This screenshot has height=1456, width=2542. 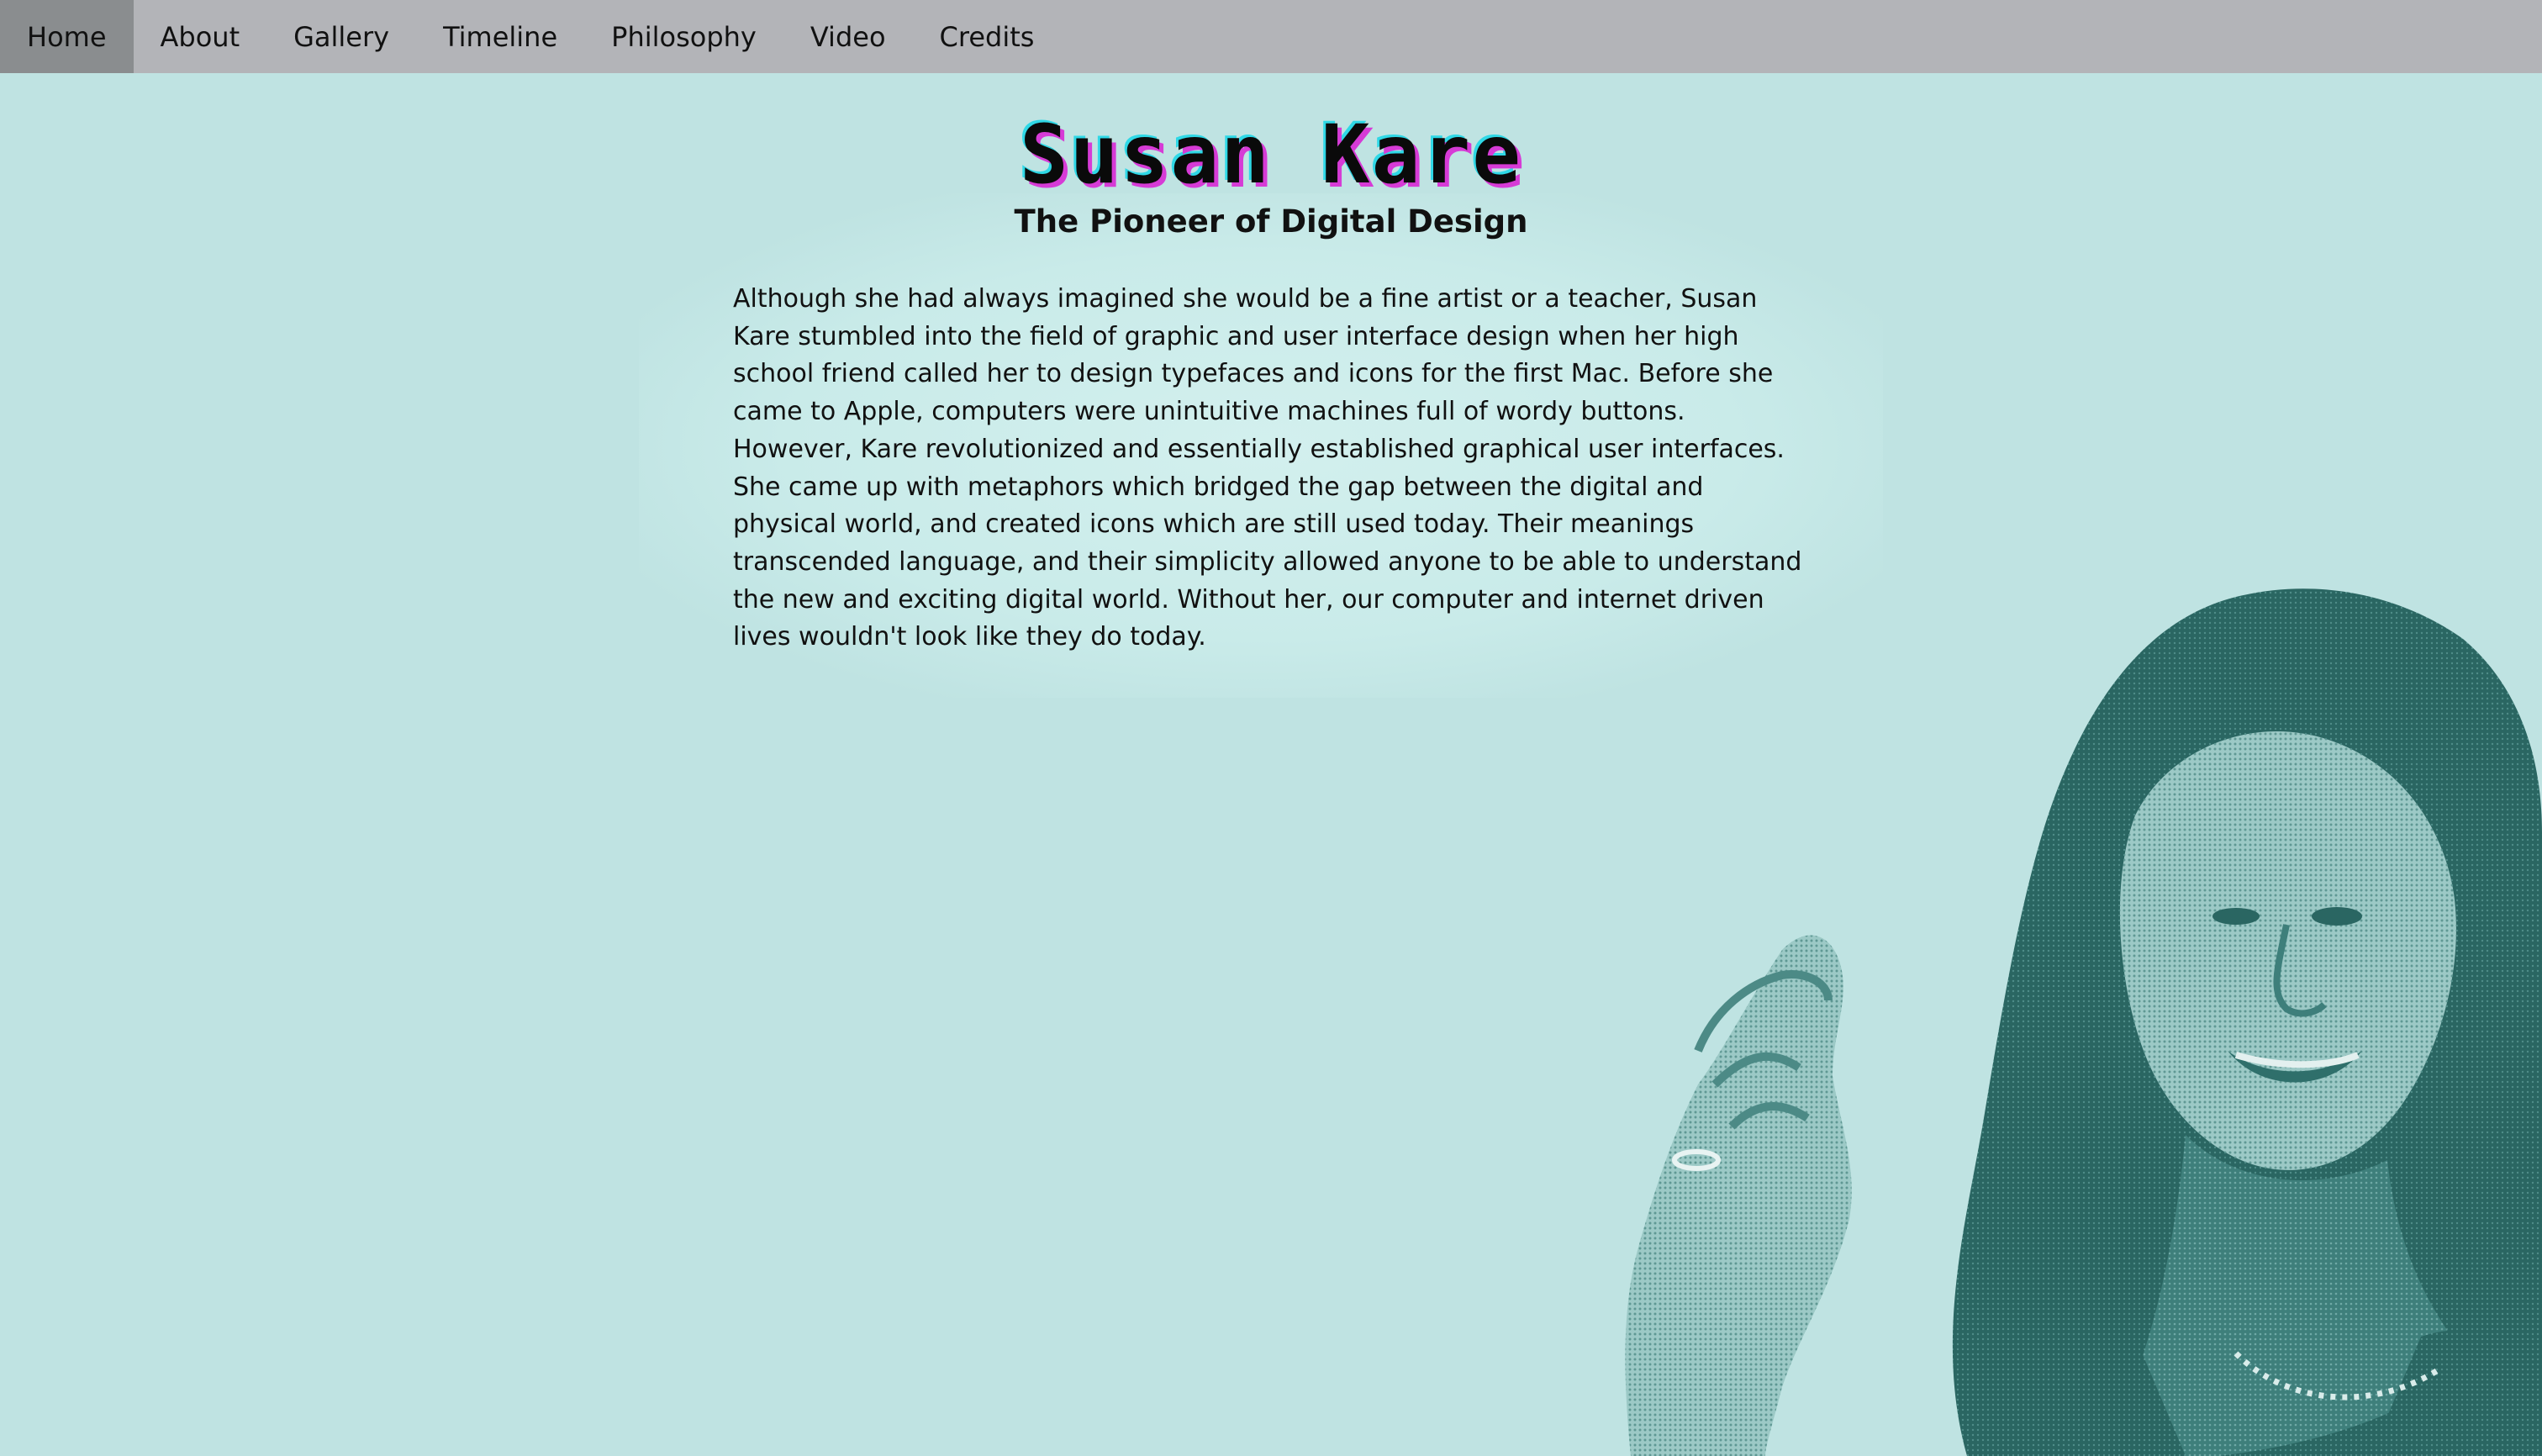 I want to click on page-title: Susan Kare, so click(x=1271, y=155).